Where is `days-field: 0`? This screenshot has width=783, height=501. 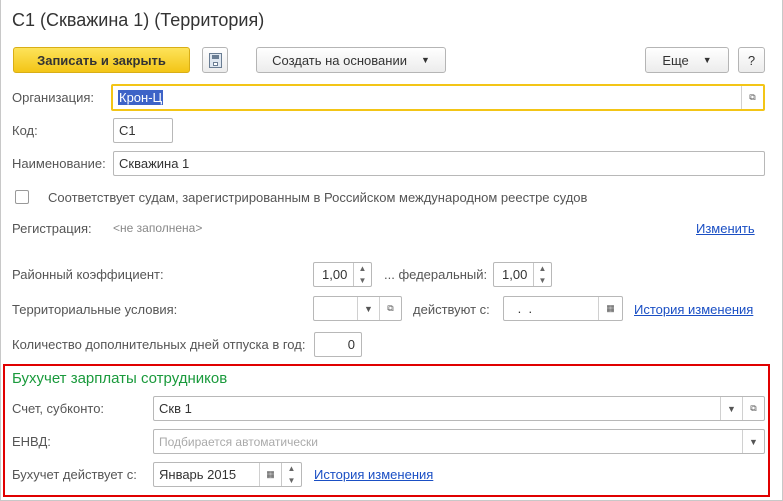
days-field: 0 is located at coordinates (338, 344).